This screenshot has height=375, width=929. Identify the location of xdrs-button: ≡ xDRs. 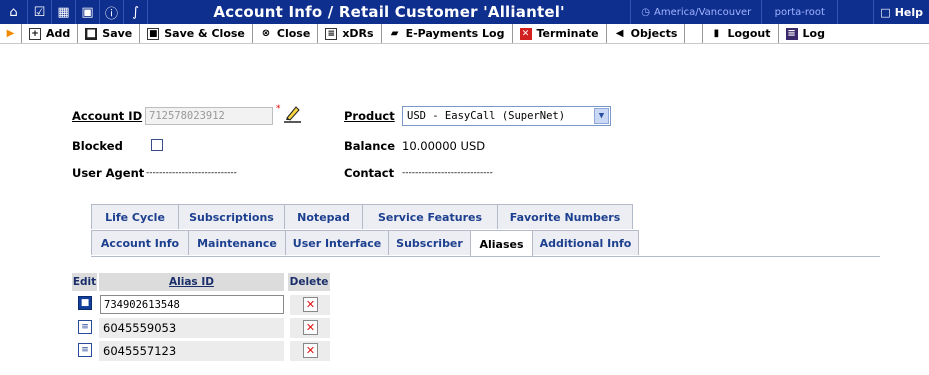
(350, 33).